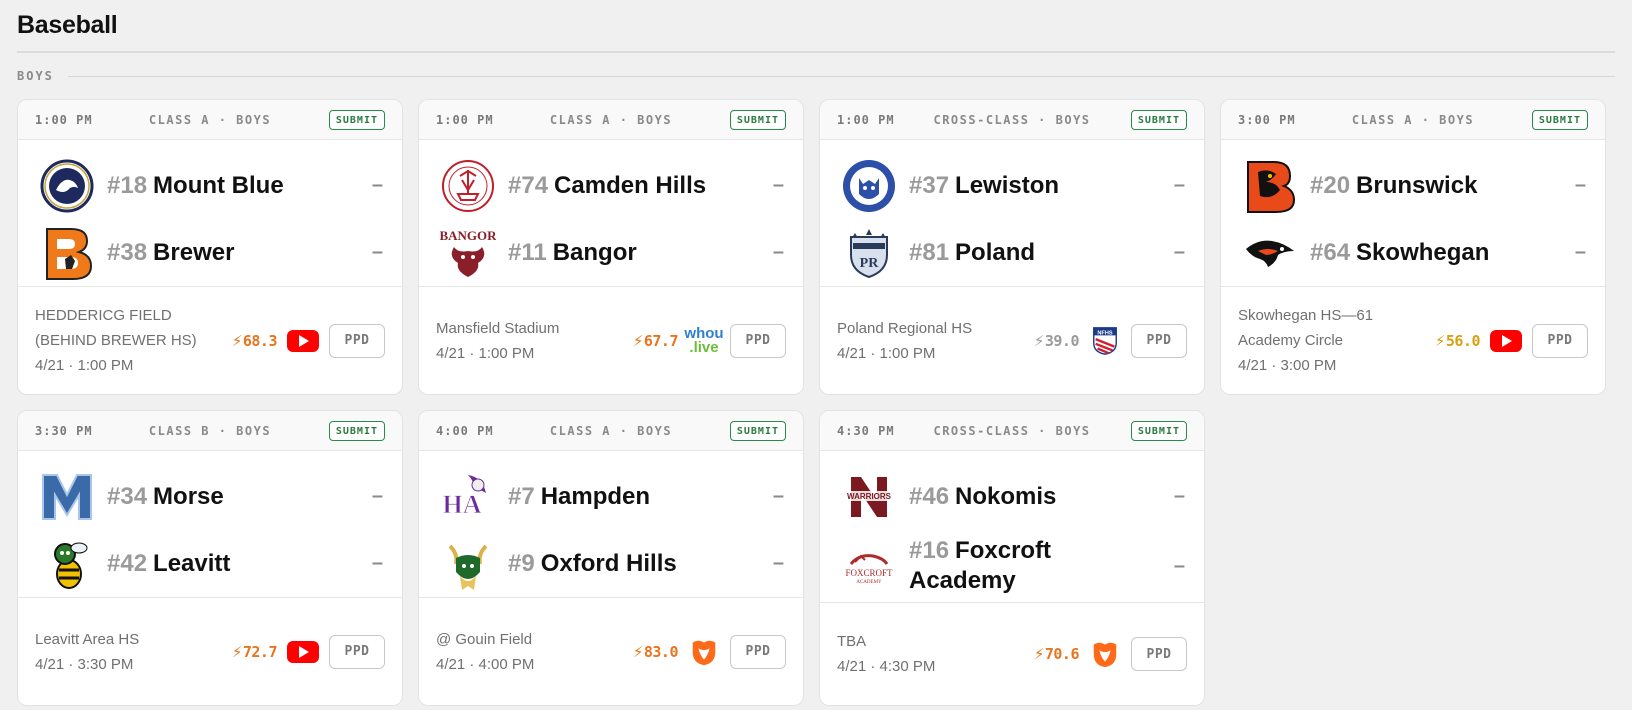 This screenshot has height=710, width=1632. I want to click on team-row: #74 Camden Hills –, so click(612, 185).